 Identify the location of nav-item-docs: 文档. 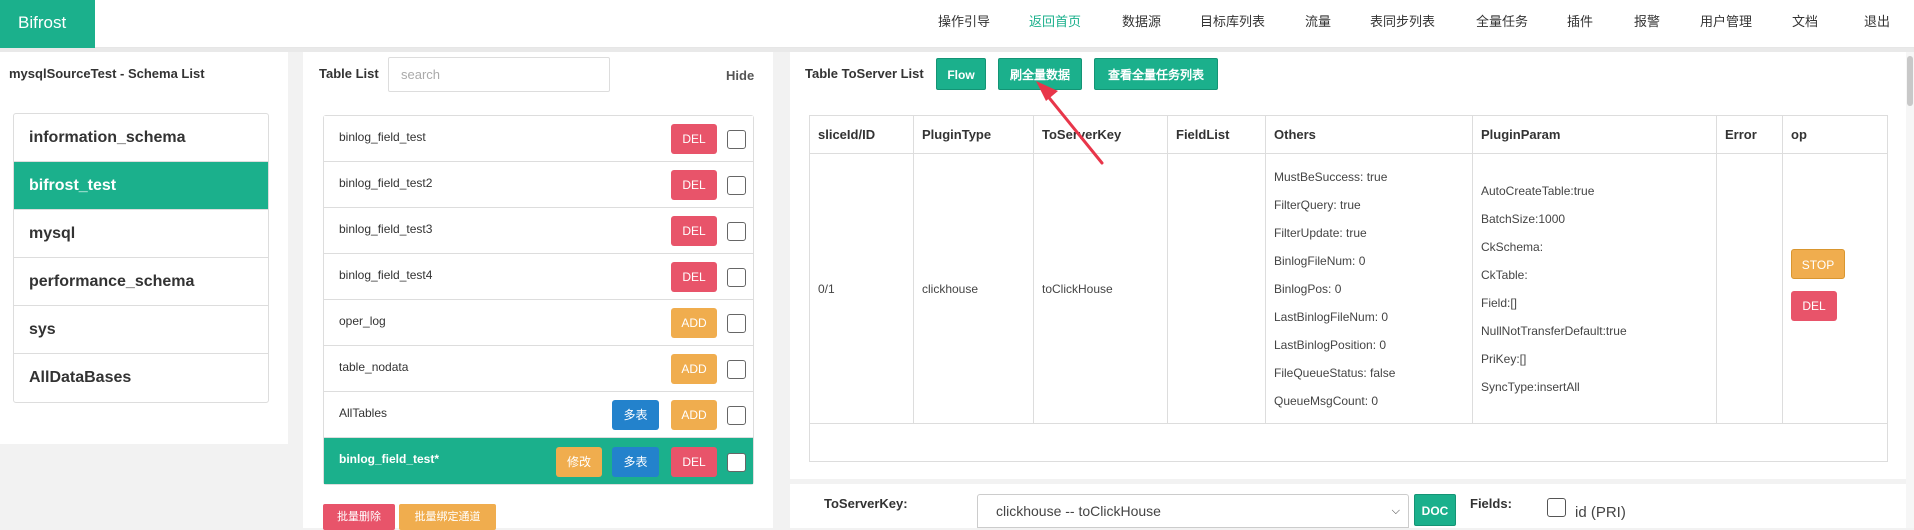
(1805, 22).